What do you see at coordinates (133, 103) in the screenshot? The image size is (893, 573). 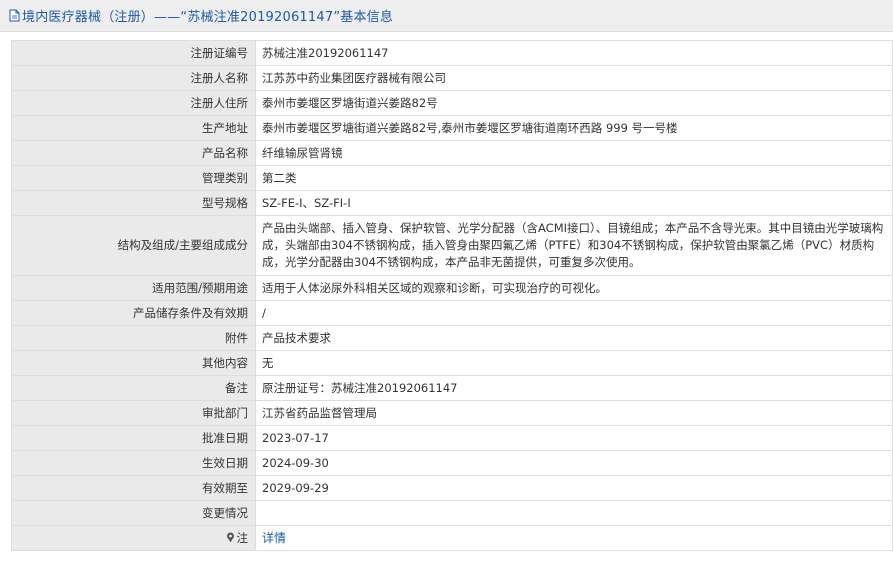 I see `field-label: 注册人住所` at bounding box center [133, 103].